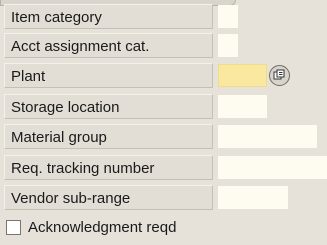  I want to click on req-tracking-label: Req. tracking number, so click(108, 167).